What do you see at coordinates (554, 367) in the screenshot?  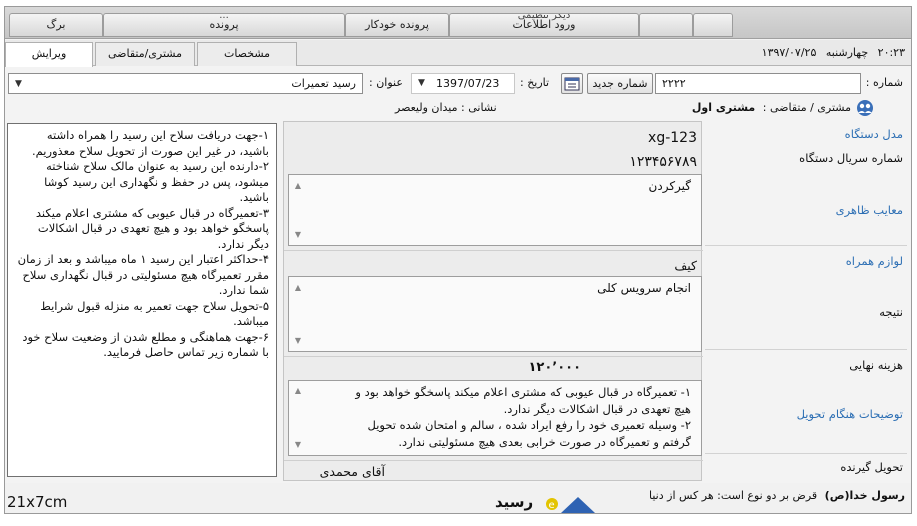 I see `cost-value: ۱۲۰٬۰۰۰` at bounding box center [554, 367].